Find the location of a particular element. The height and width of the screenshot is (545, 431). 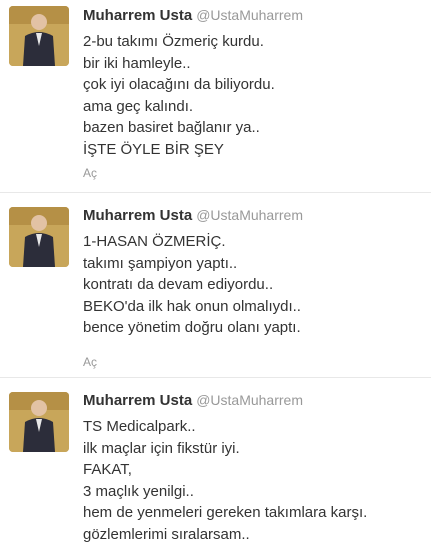

tweet-text-line: çok iyi olacağını da biliyordu. is located at coordinates (179, 85).